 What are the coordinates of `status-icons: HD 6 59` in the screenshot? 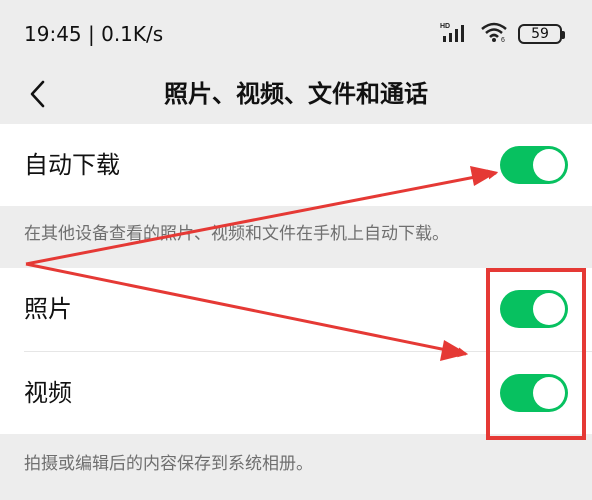 It's located at (502, 34).